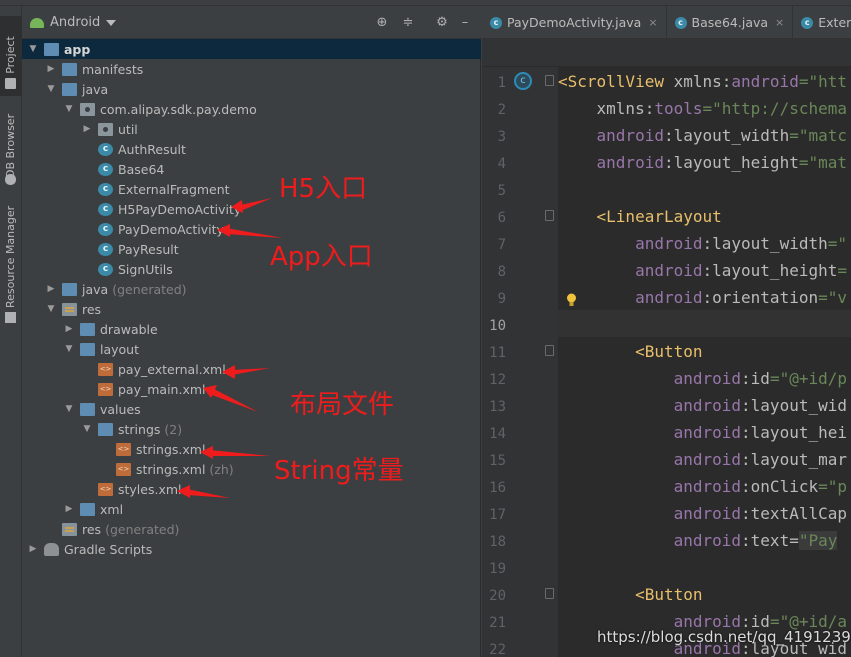 The width and height of the screenshot is (851, 657). Describe the element at coordinates (251, 349) in the screenshot. I see `tree-item: ▼ layout` at that location.